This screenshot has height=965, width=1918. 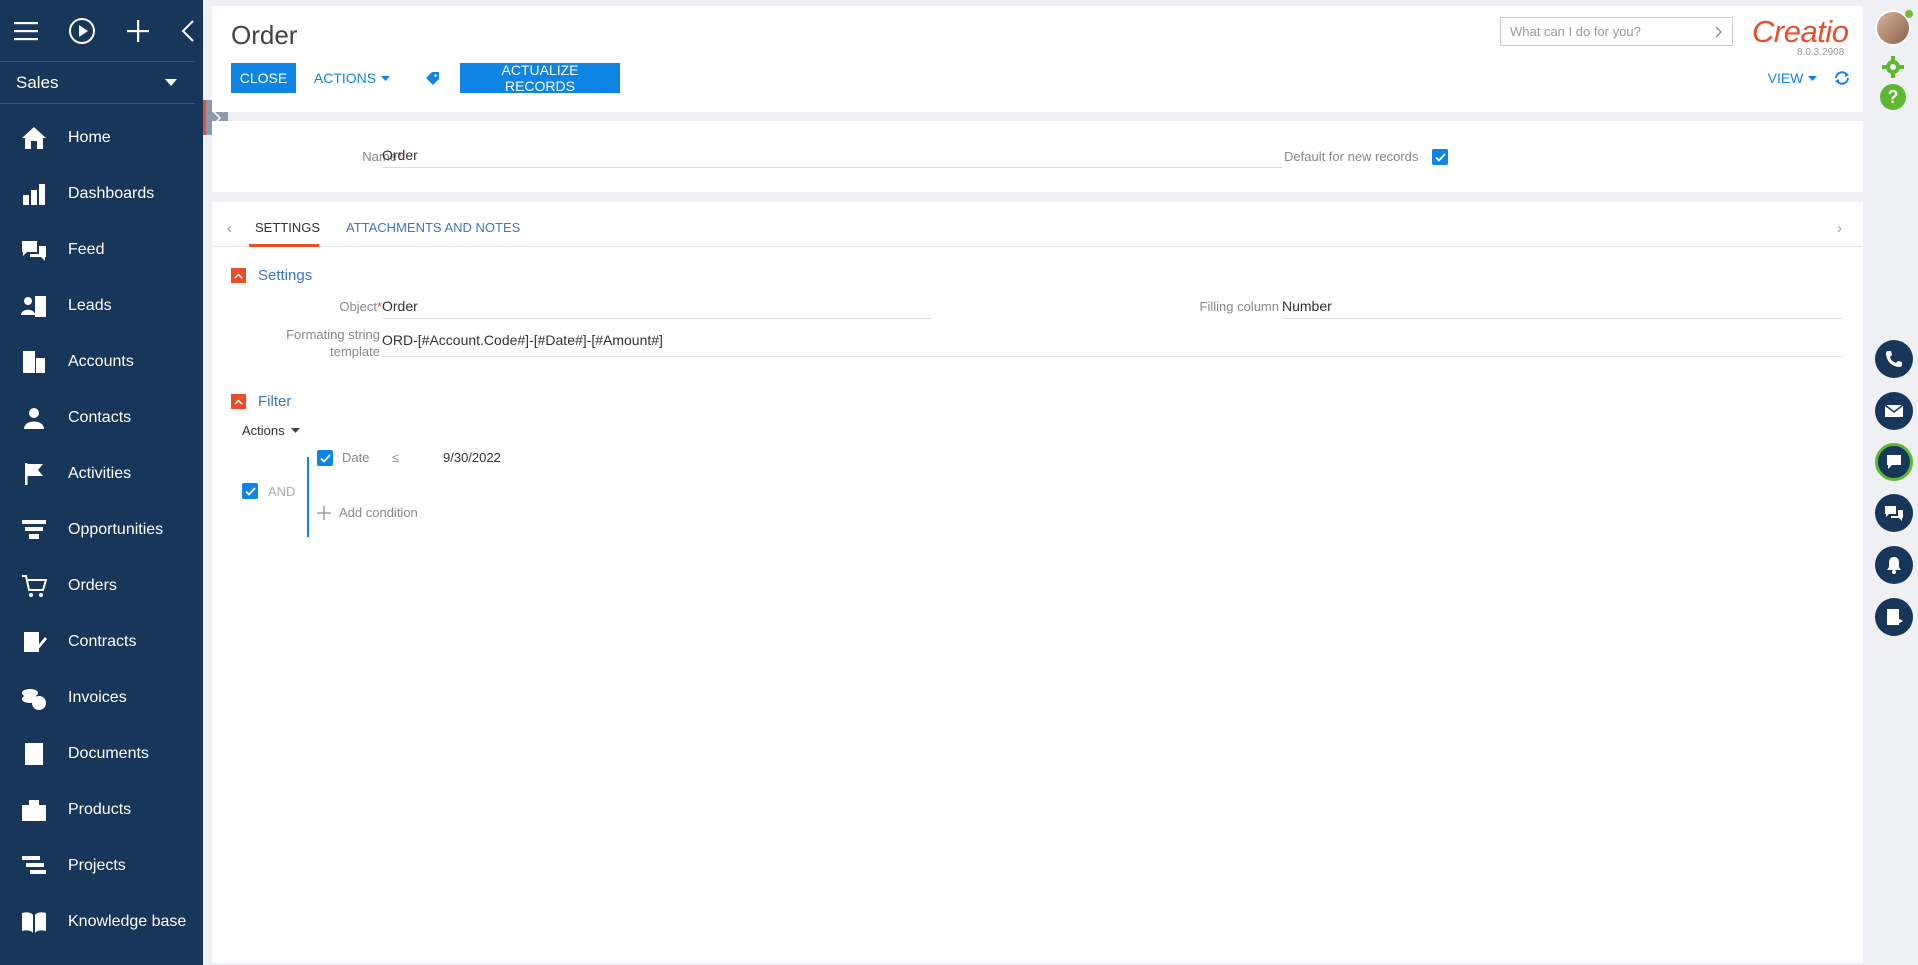 What do you see at coordinates (355, 457) in the screenshot?
I see `condition-field: Date` at bounding box center [355, 457].